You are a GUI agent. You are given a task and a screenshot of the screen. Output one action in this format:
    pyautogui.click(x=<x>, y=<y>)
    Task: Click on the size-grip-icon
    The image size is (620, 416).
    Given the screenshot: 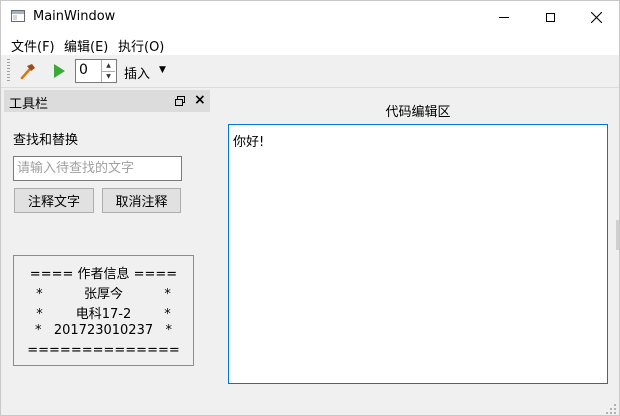 What is the action you would take?
    pyautogui.click(x=611, y=409)
    